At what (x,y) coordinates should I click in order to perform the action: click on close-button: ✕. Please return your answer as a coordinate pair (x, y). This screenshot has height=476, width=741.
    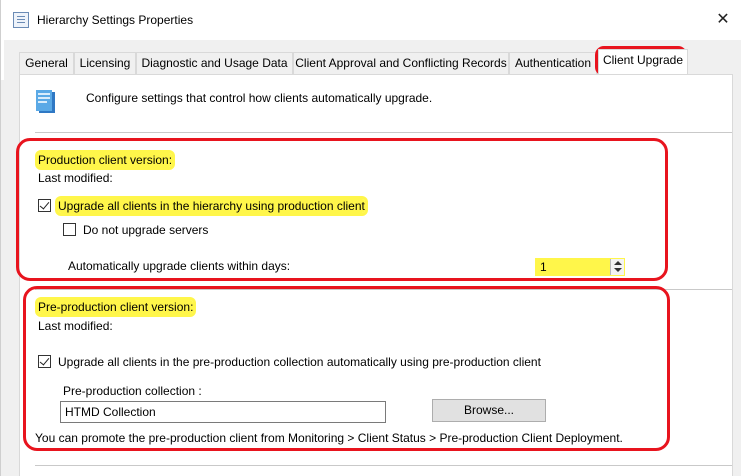
    Looking at the image, I should click on (723, 20).